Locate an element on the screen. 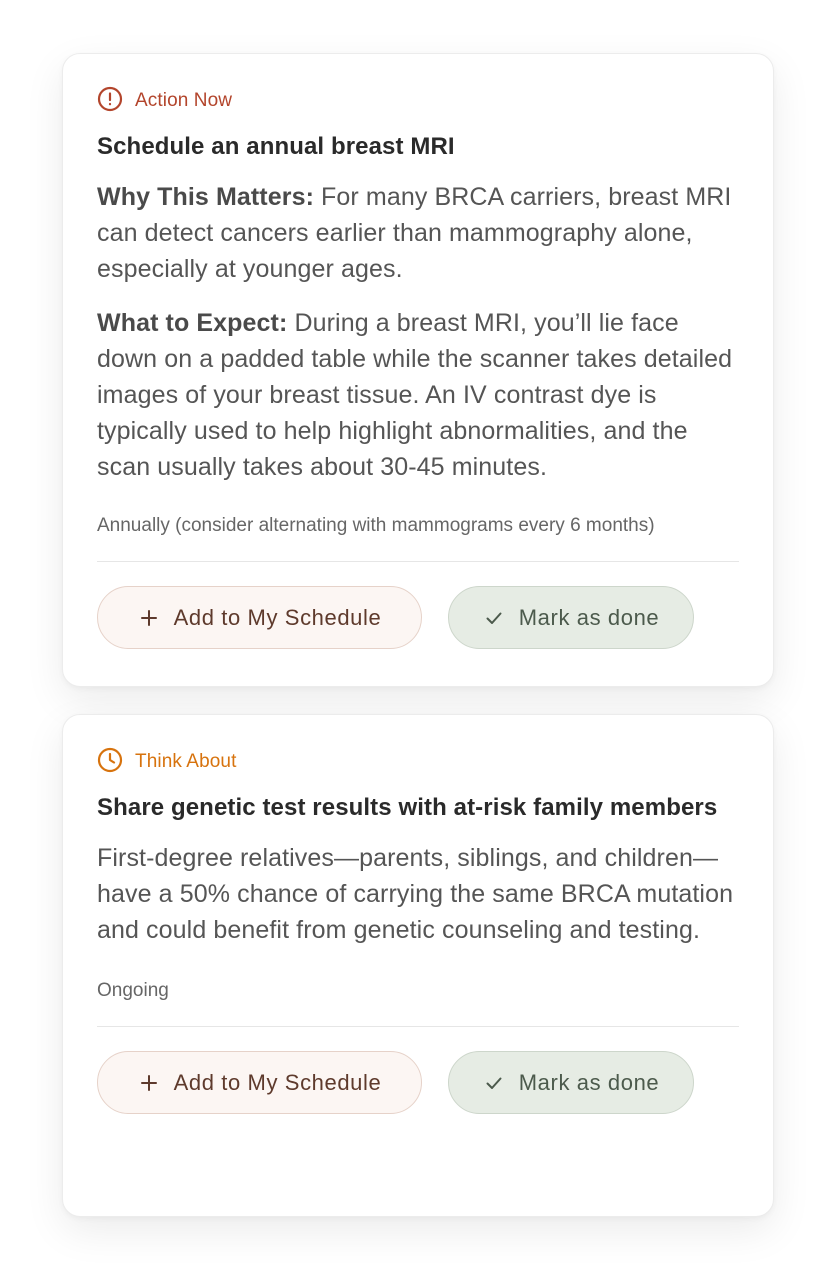 This screenshot has height=1286, width=836. priority-label: Think About is located at coordinates (186, 761).